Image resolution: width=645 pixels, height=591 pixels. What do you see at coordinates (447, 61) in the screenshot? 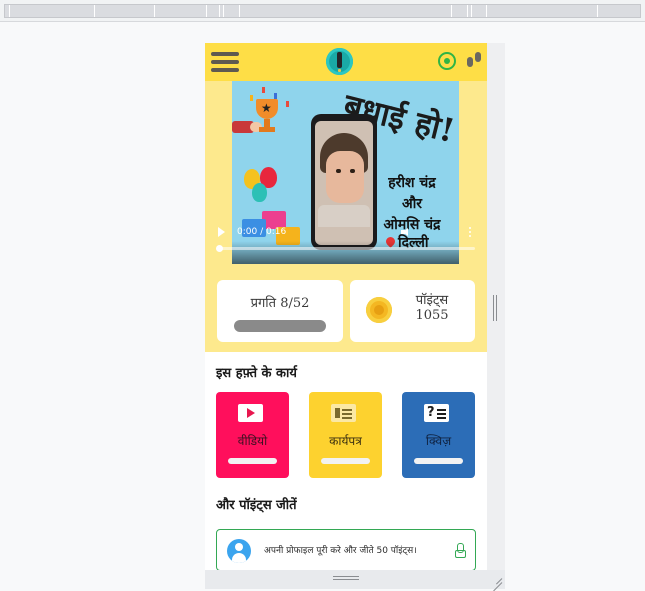
I see `whatsapp-icon` at bounding box center [447, 61].